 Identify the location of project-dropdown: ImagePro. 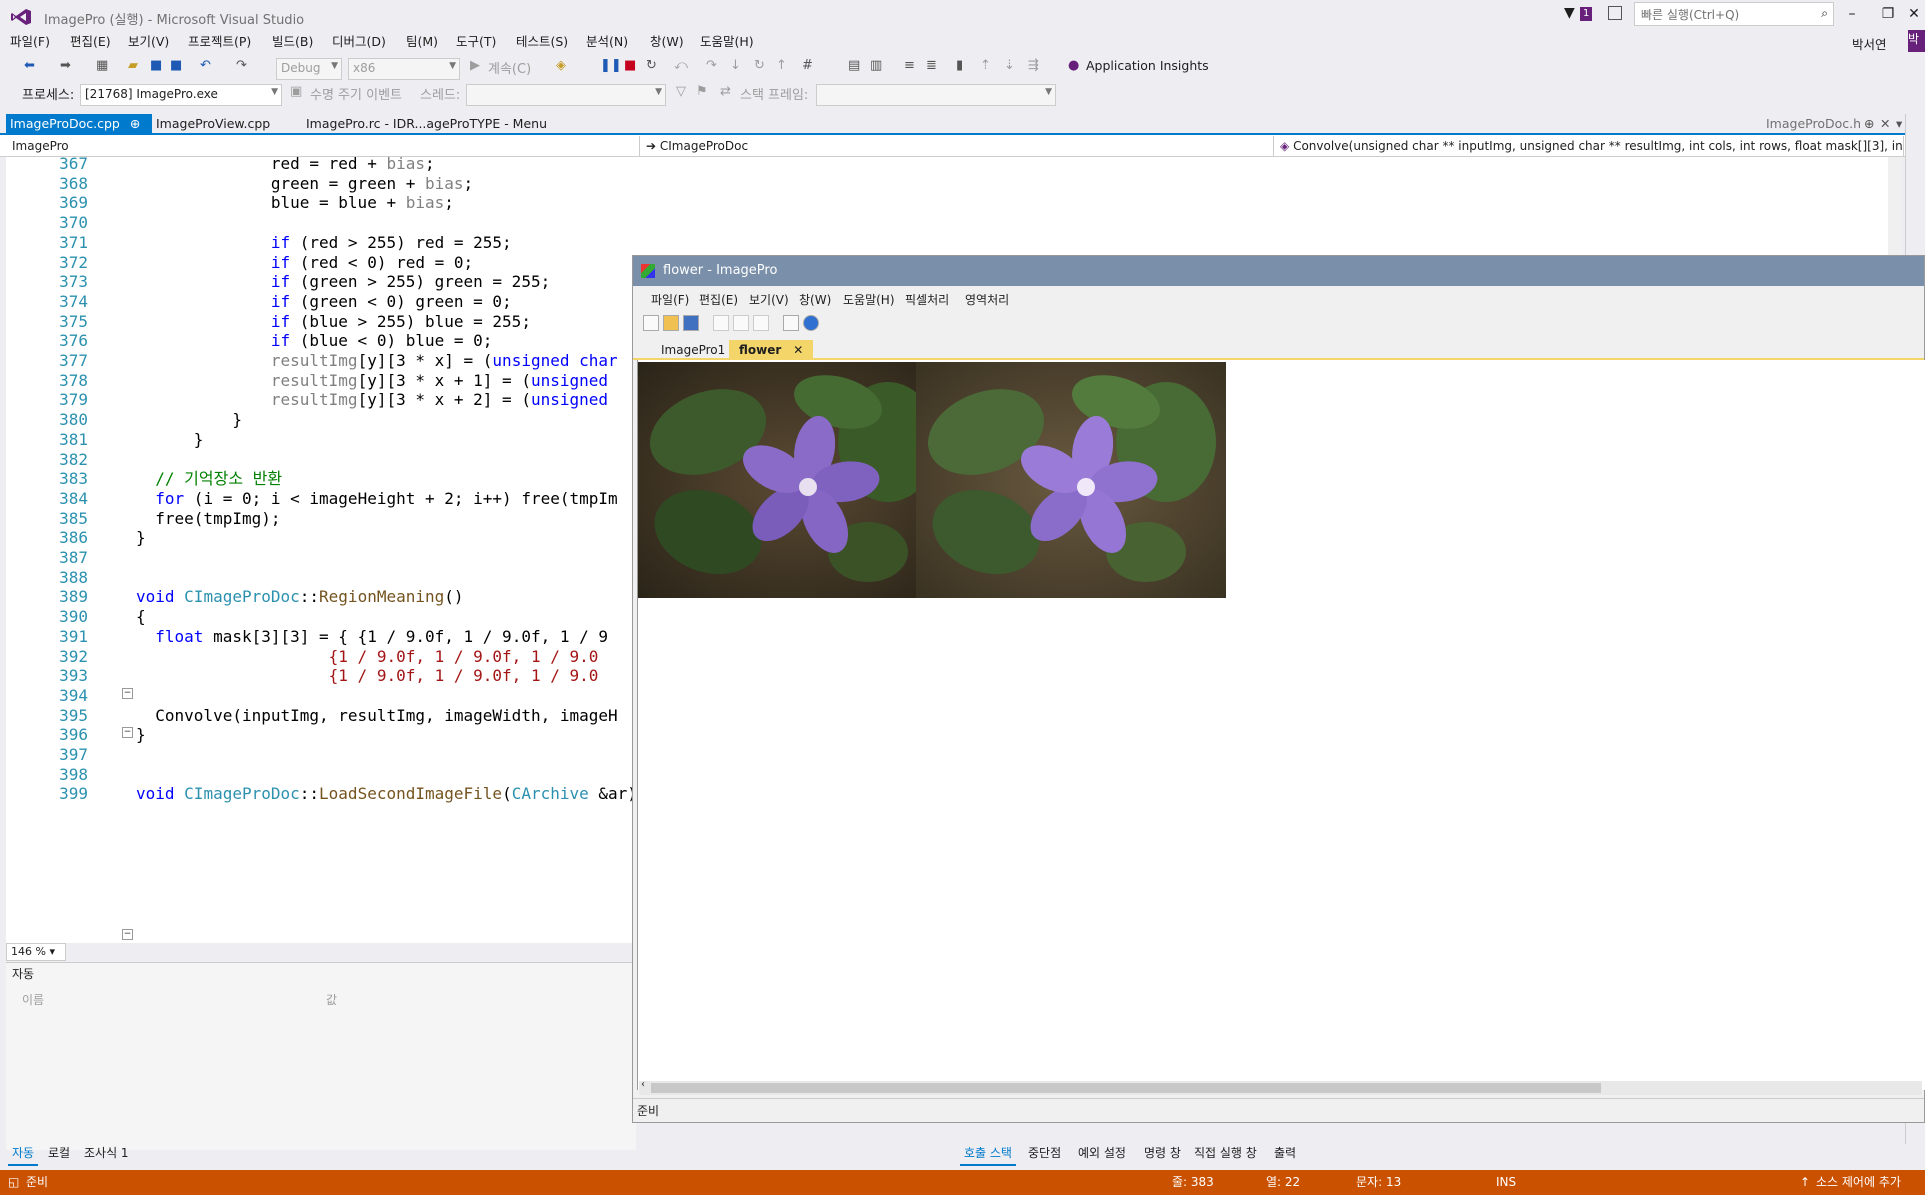
(324, 146).